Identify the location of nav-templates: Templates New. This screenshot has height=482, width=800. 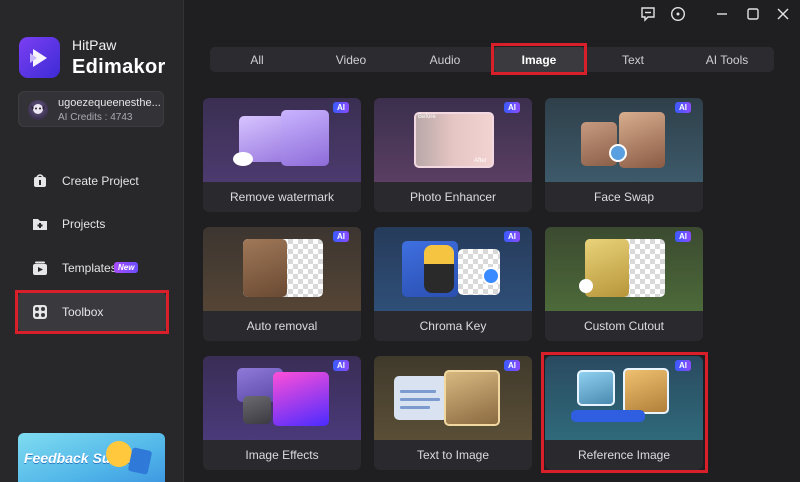
(92, 268).